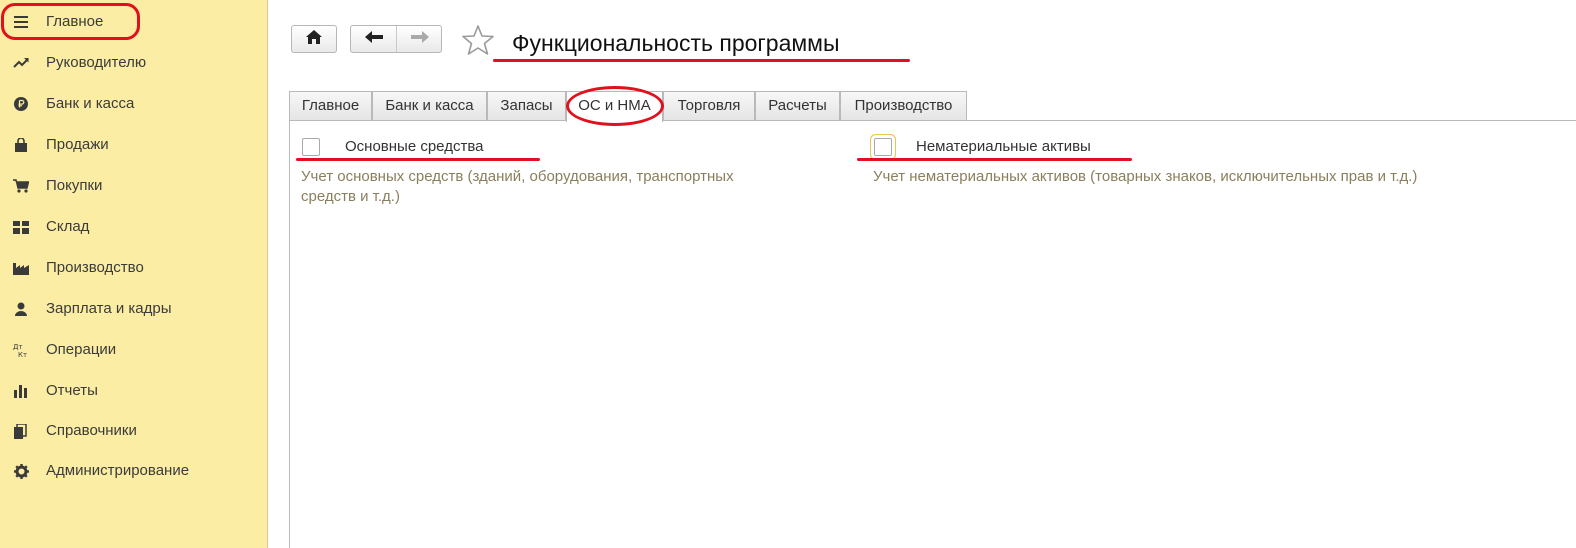 The image size is (1576, 548). I want to click on sidebar-item-production: Производство, so click(134, 268).